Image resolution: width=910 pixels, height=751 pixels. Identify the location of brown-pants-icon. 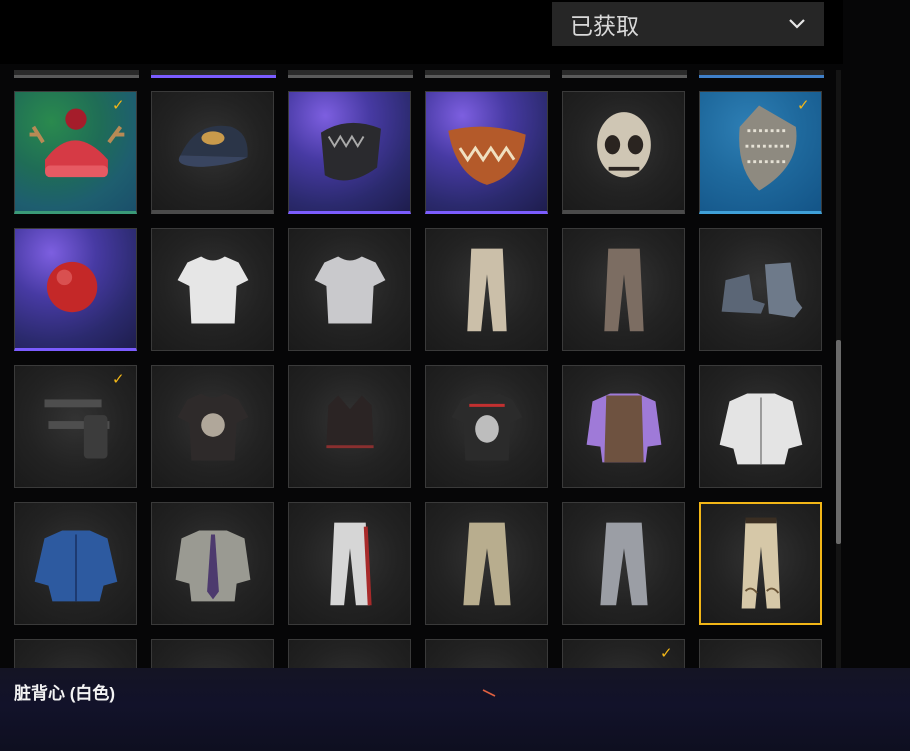
(624, 290).